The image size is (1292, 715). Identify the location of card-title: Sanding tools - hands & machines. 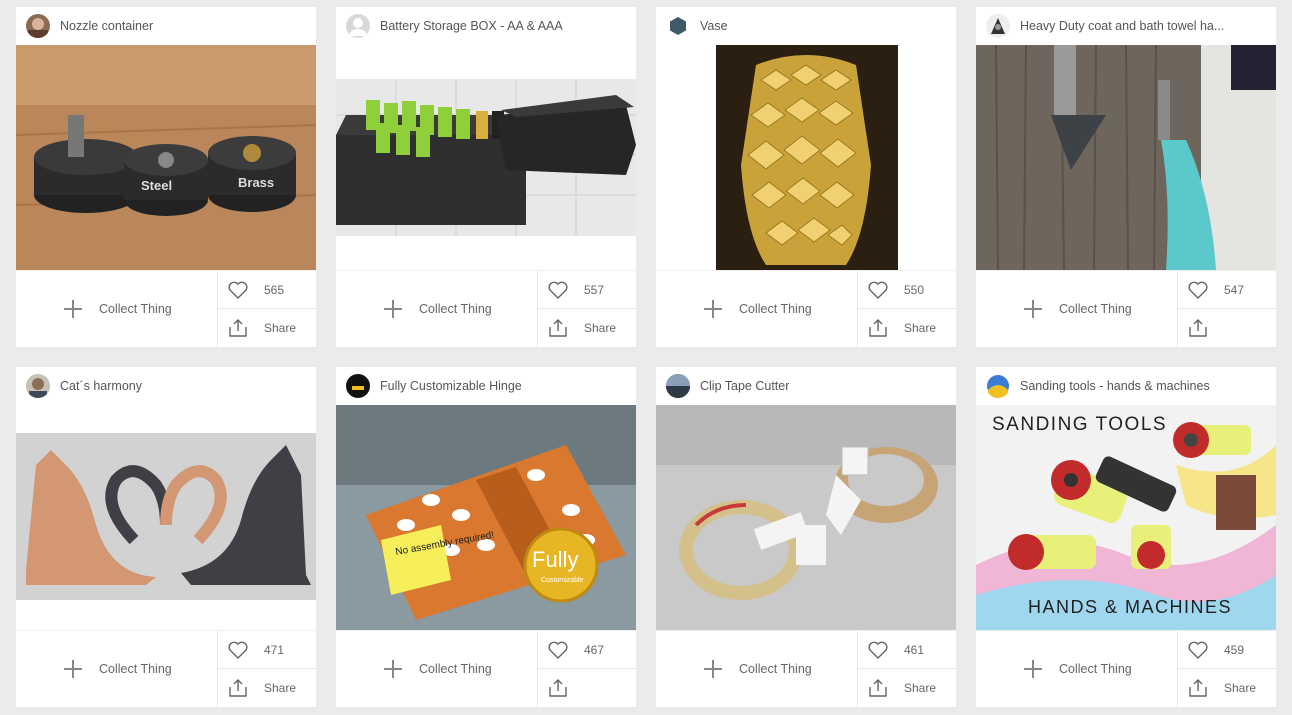
(1115, 386).